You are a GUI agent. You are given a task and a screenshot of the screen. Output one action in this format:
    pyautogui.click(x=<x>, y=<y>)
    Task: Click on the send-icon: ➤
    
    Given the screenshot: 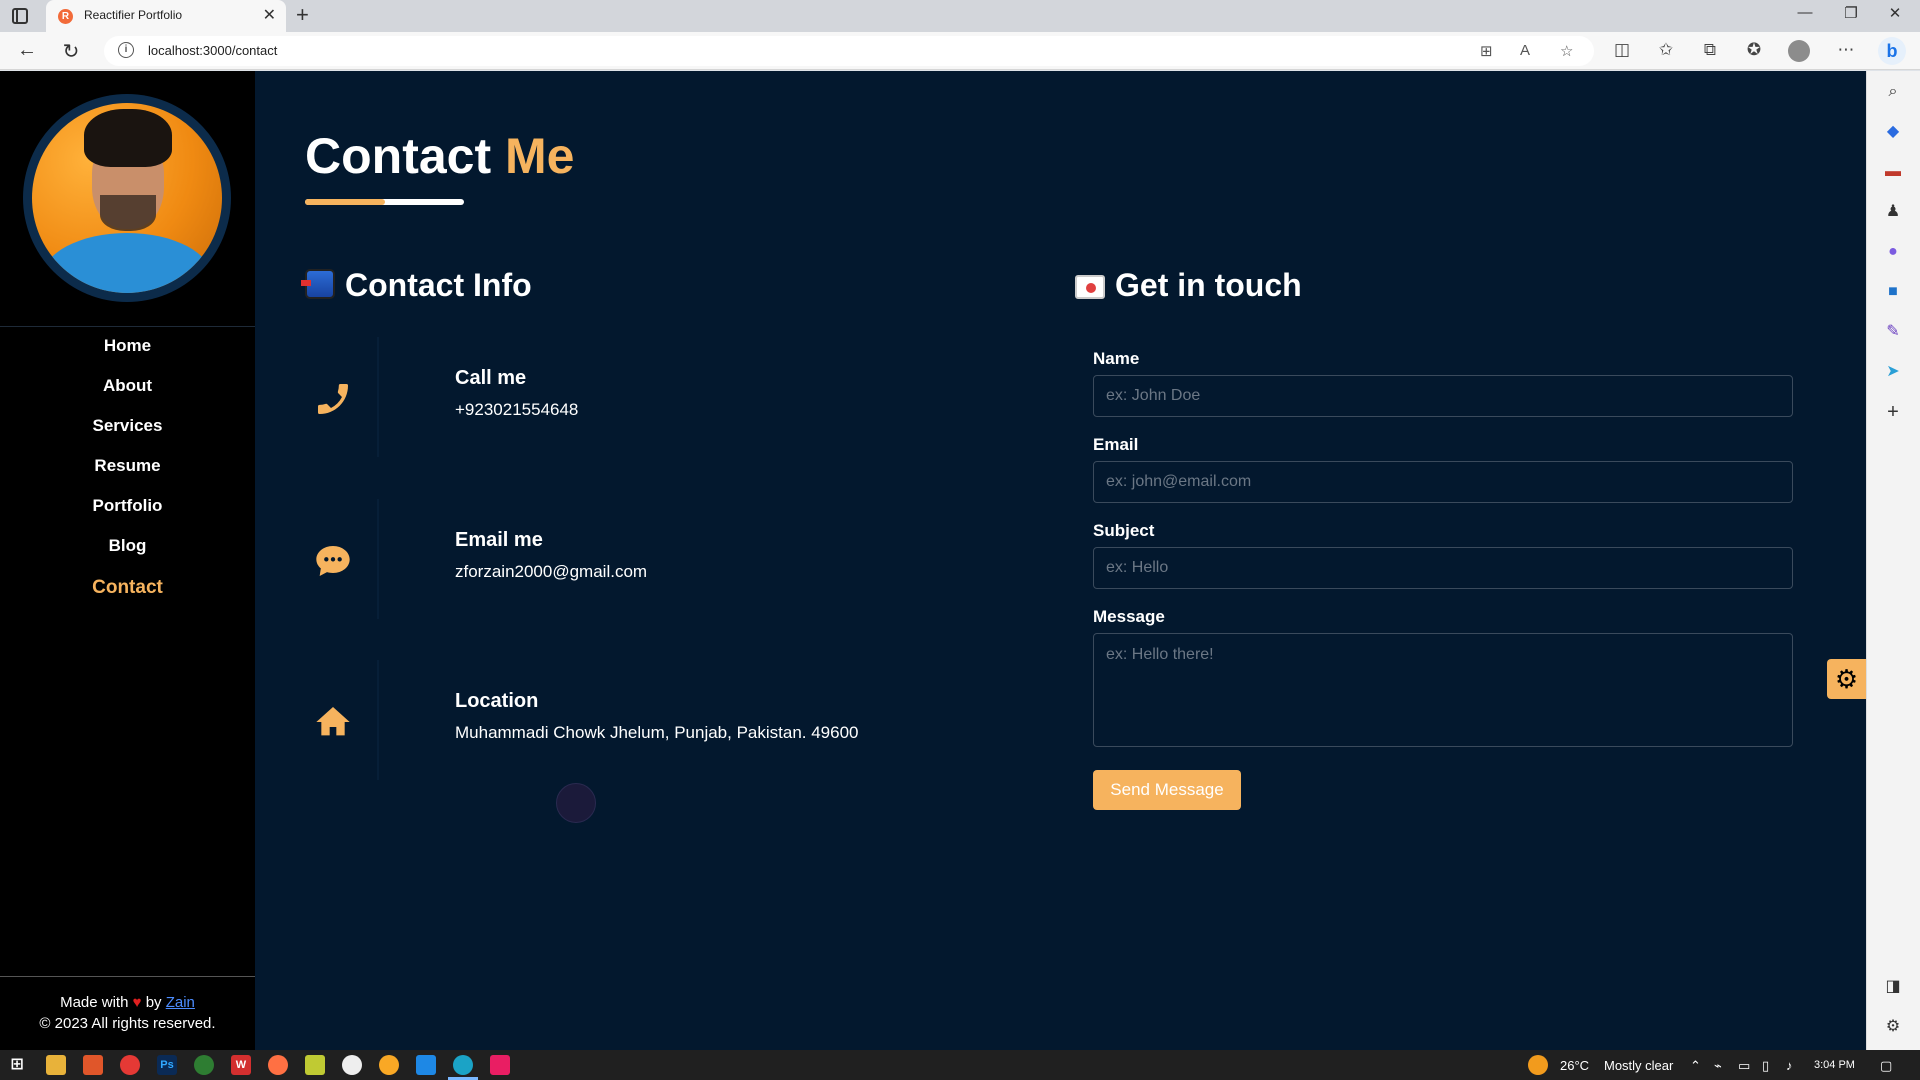 What is the action you would take?
    pyautogui.click(x=1893, y=372)
    